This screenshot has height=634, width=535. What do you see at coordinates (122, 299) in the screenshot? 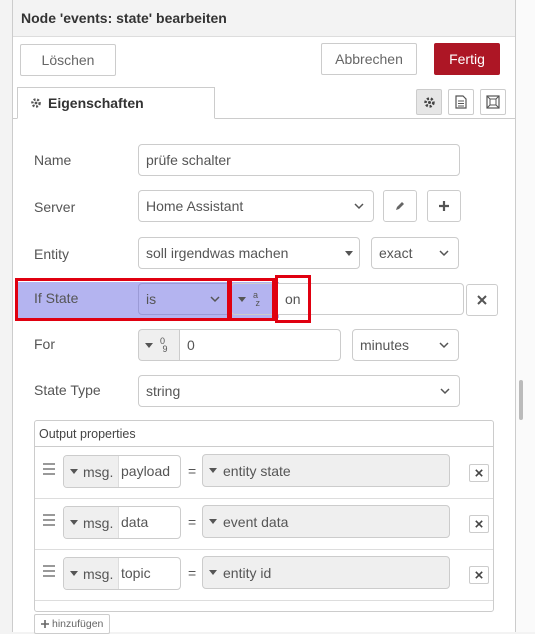
I see `annotation-box-if-state` at bounding box center [122, 299].